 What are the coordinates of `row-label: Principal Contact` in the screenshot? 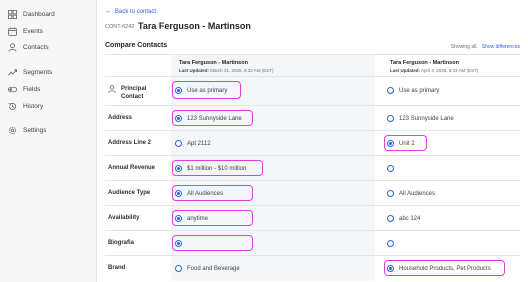 It's located at (138, 93).